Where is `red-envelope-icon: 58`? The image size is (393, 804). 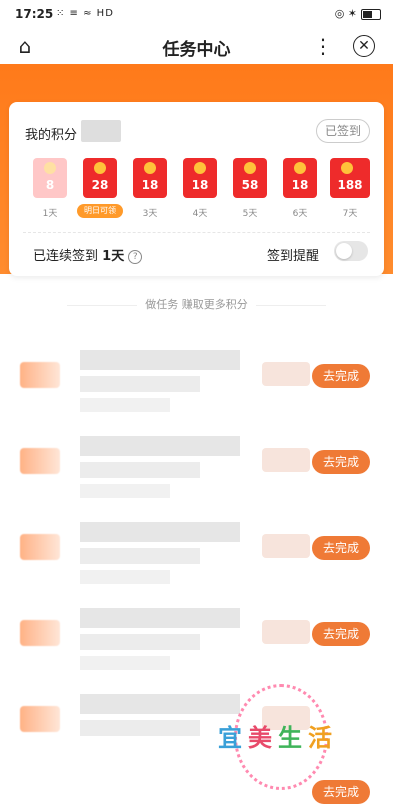
red-envelope-icon: 58 is located at coordinates (250, 178).